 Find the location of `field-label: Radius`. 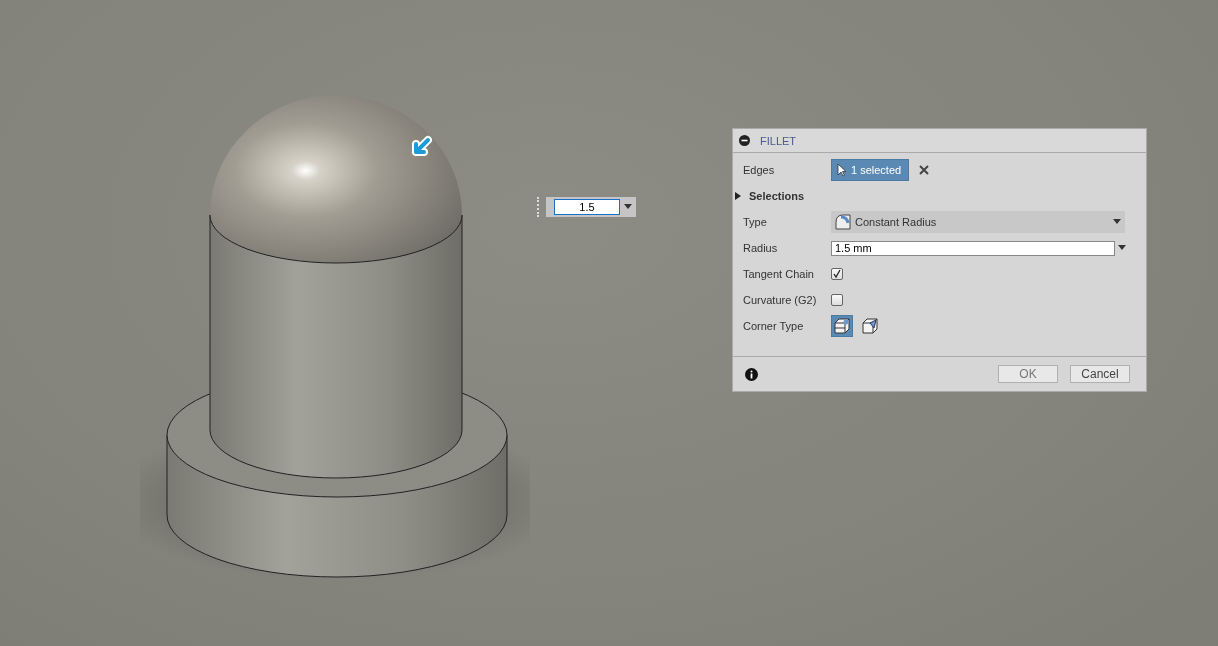

field-label: Radius is located at coordinates (761, 248).